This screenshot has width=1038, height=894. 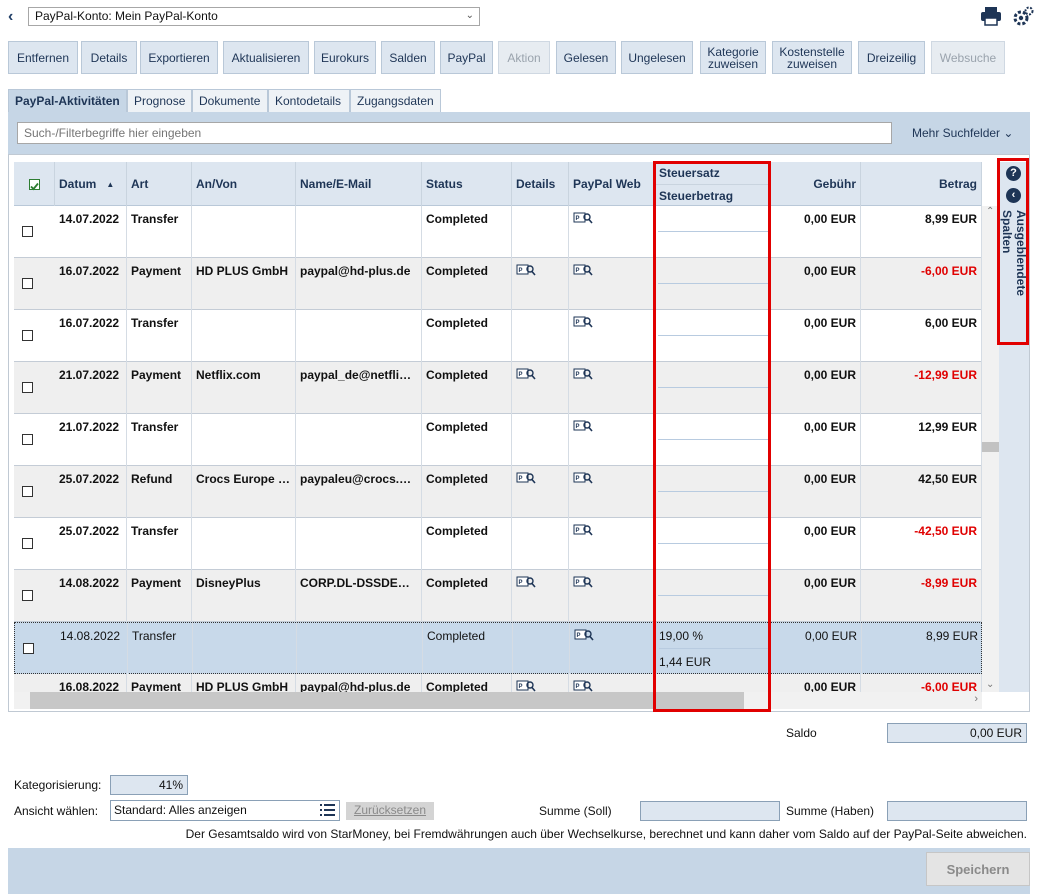 I want to click on horizontal-scrollbar: ›, so click(x=498, y=700).